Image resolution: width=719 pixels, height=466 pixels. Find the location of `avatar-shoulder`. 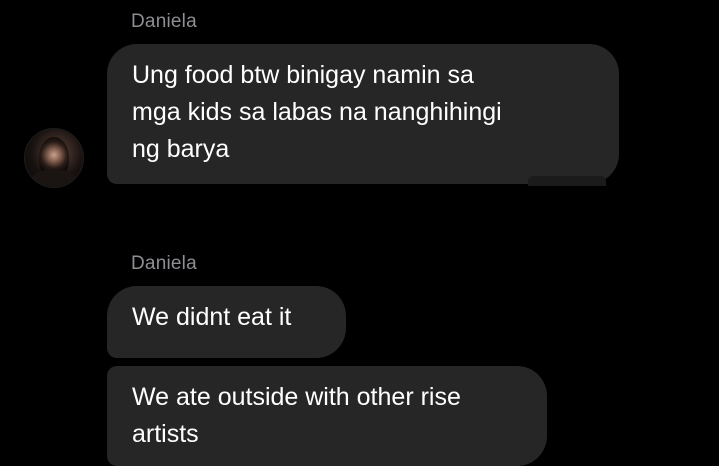

avatar-shoulder is located at coordinates (54, 178).